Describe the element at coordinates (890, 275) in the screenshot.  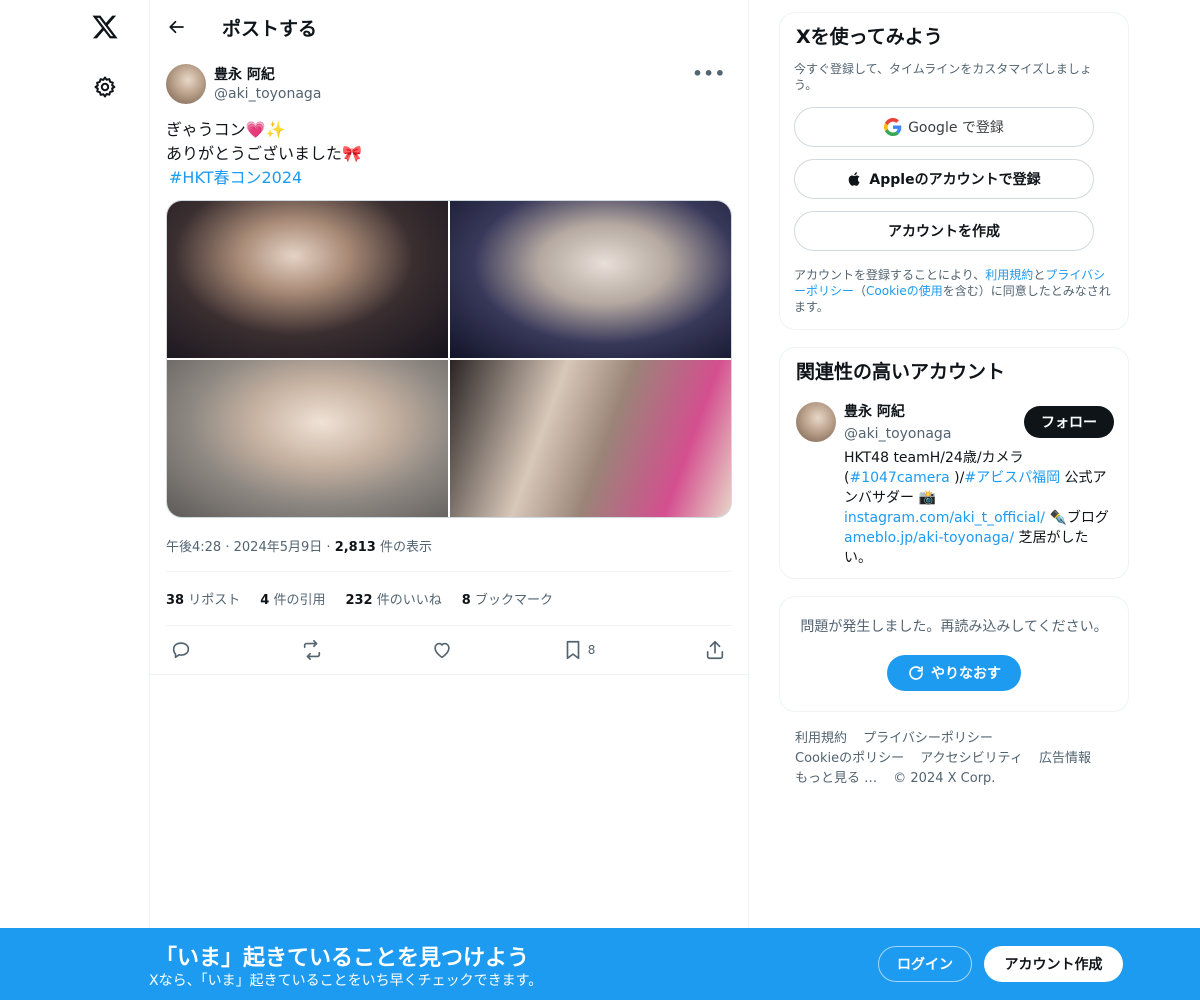
I see `legal-text-part: アカウントを登録することにより、` at that location.